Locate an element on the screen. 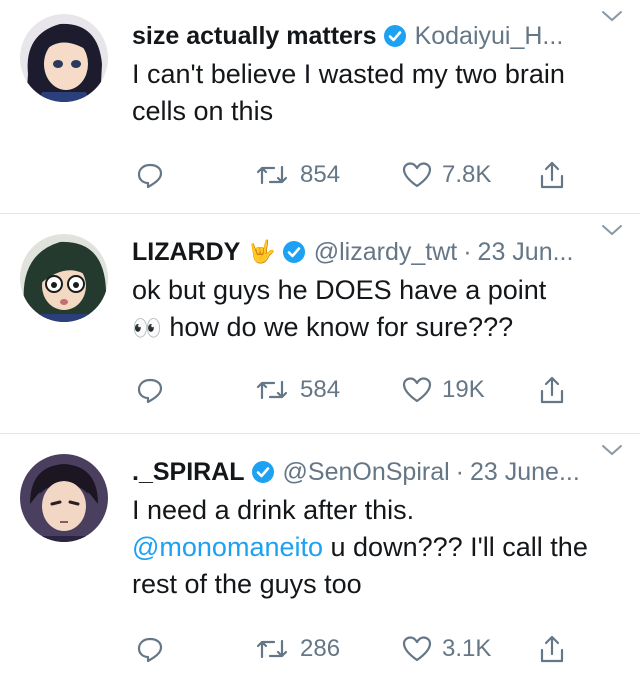 The image size is (640, 688). display-name: size actually matters is located at coordinates (254, 36).